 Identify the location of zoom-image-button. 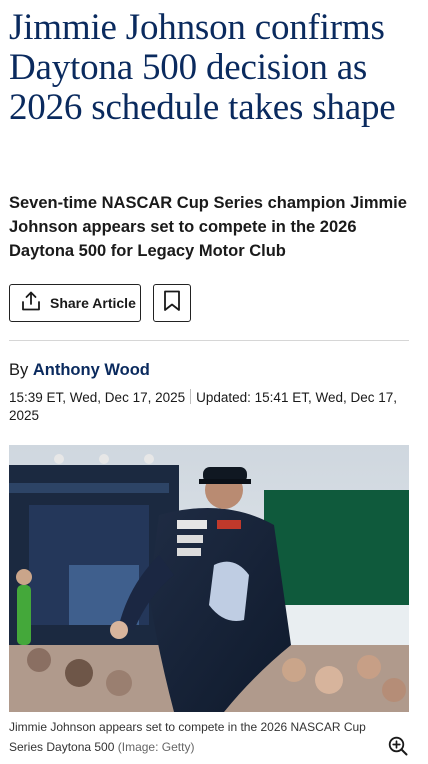
(398, 748).